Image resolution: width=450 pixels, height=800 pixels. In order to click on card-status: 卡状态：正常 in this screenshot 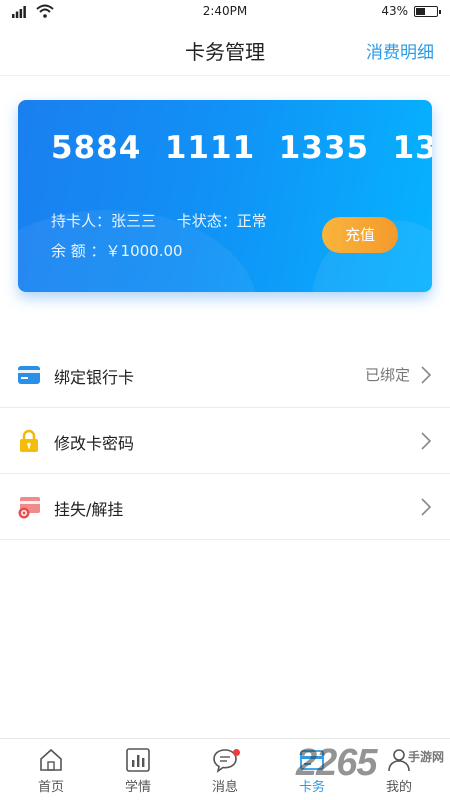, I will do `click(221, 221)`.